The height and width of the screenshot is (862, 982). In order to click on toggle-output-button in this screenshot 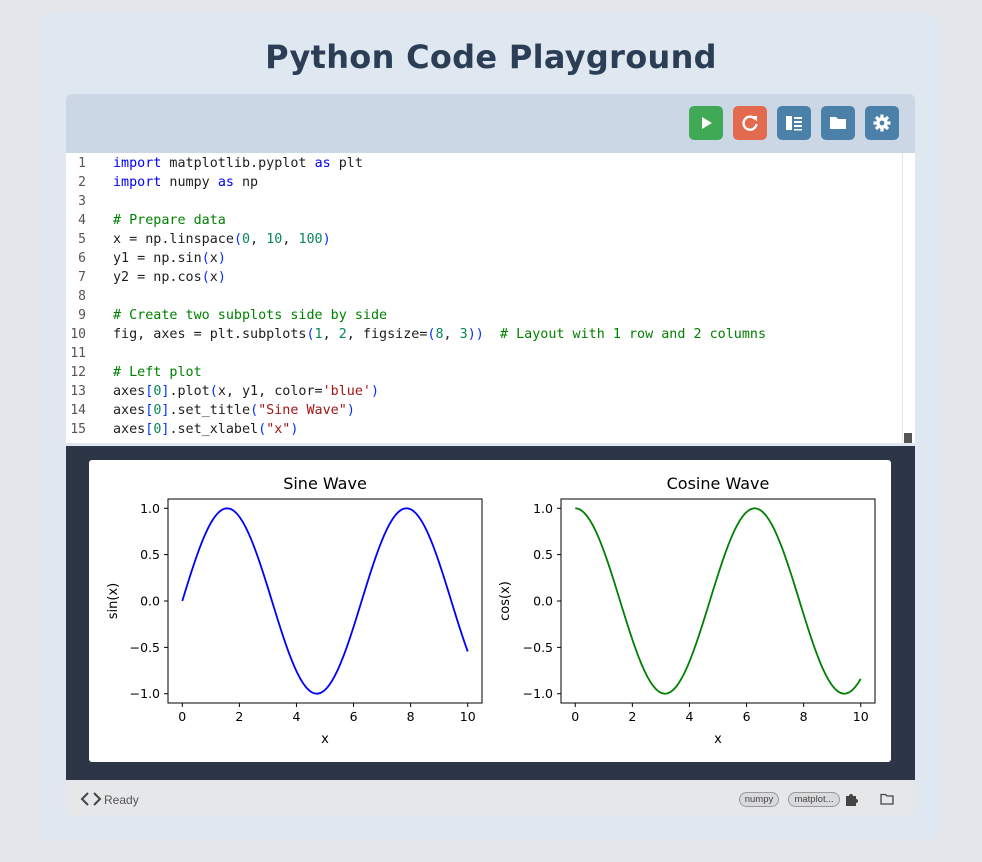, I will do `click(794, 123)`.